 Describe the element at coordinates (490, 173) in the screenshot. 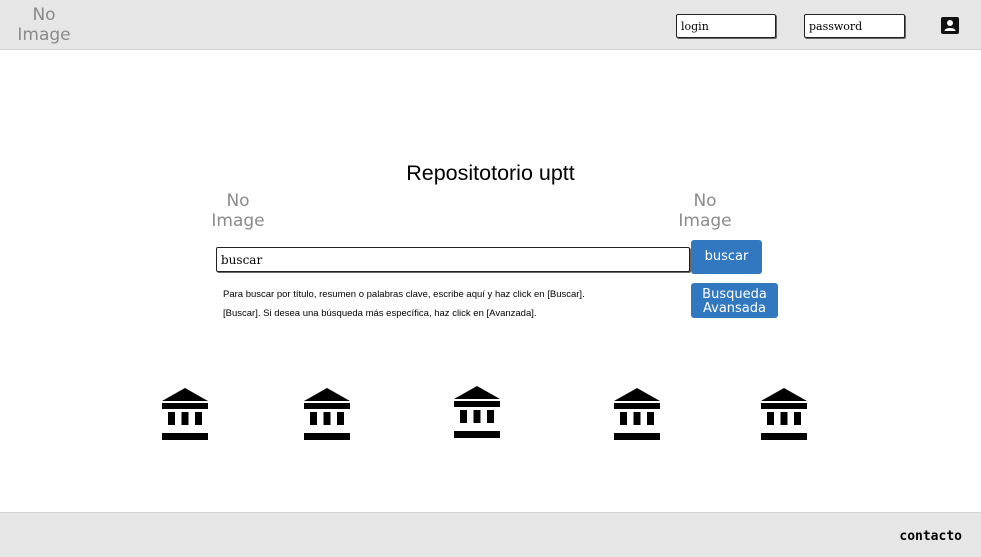

I see `page-title: Repositotorio uptt` at that location.